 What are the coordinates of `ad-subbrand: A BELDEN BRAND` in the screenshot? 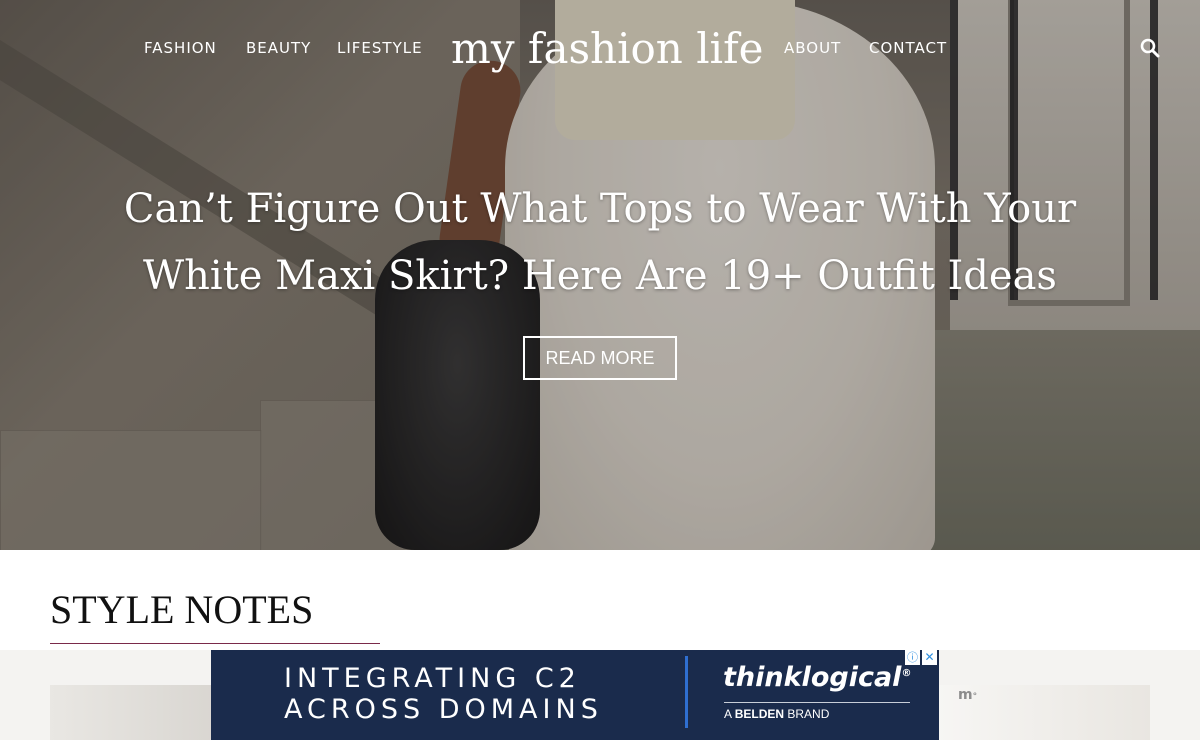 It's located at (776, 714).